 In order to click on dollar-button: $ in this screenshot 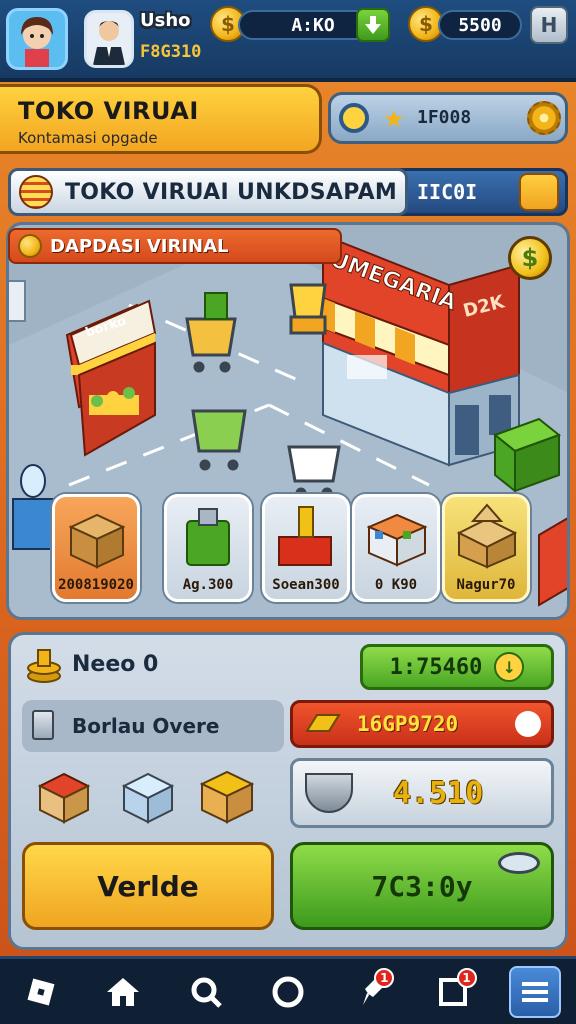, I will do `click(530, 258)`.